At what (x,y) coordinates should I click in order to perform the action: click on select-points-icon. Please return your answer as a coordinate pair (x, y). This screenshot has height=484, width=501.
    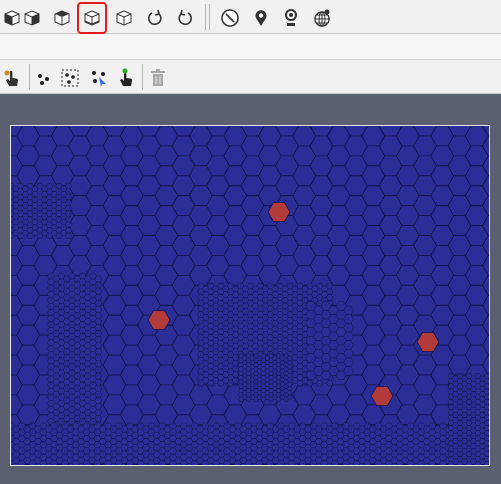
    Looking at the image, I should click on (70, 78).